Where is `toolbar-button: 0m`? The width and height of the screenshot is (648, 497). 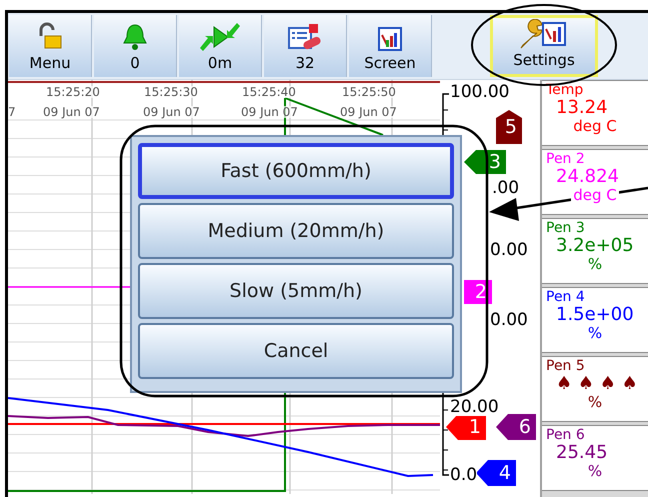
toolbar-button: 0m is located at coordinates (220, 46).